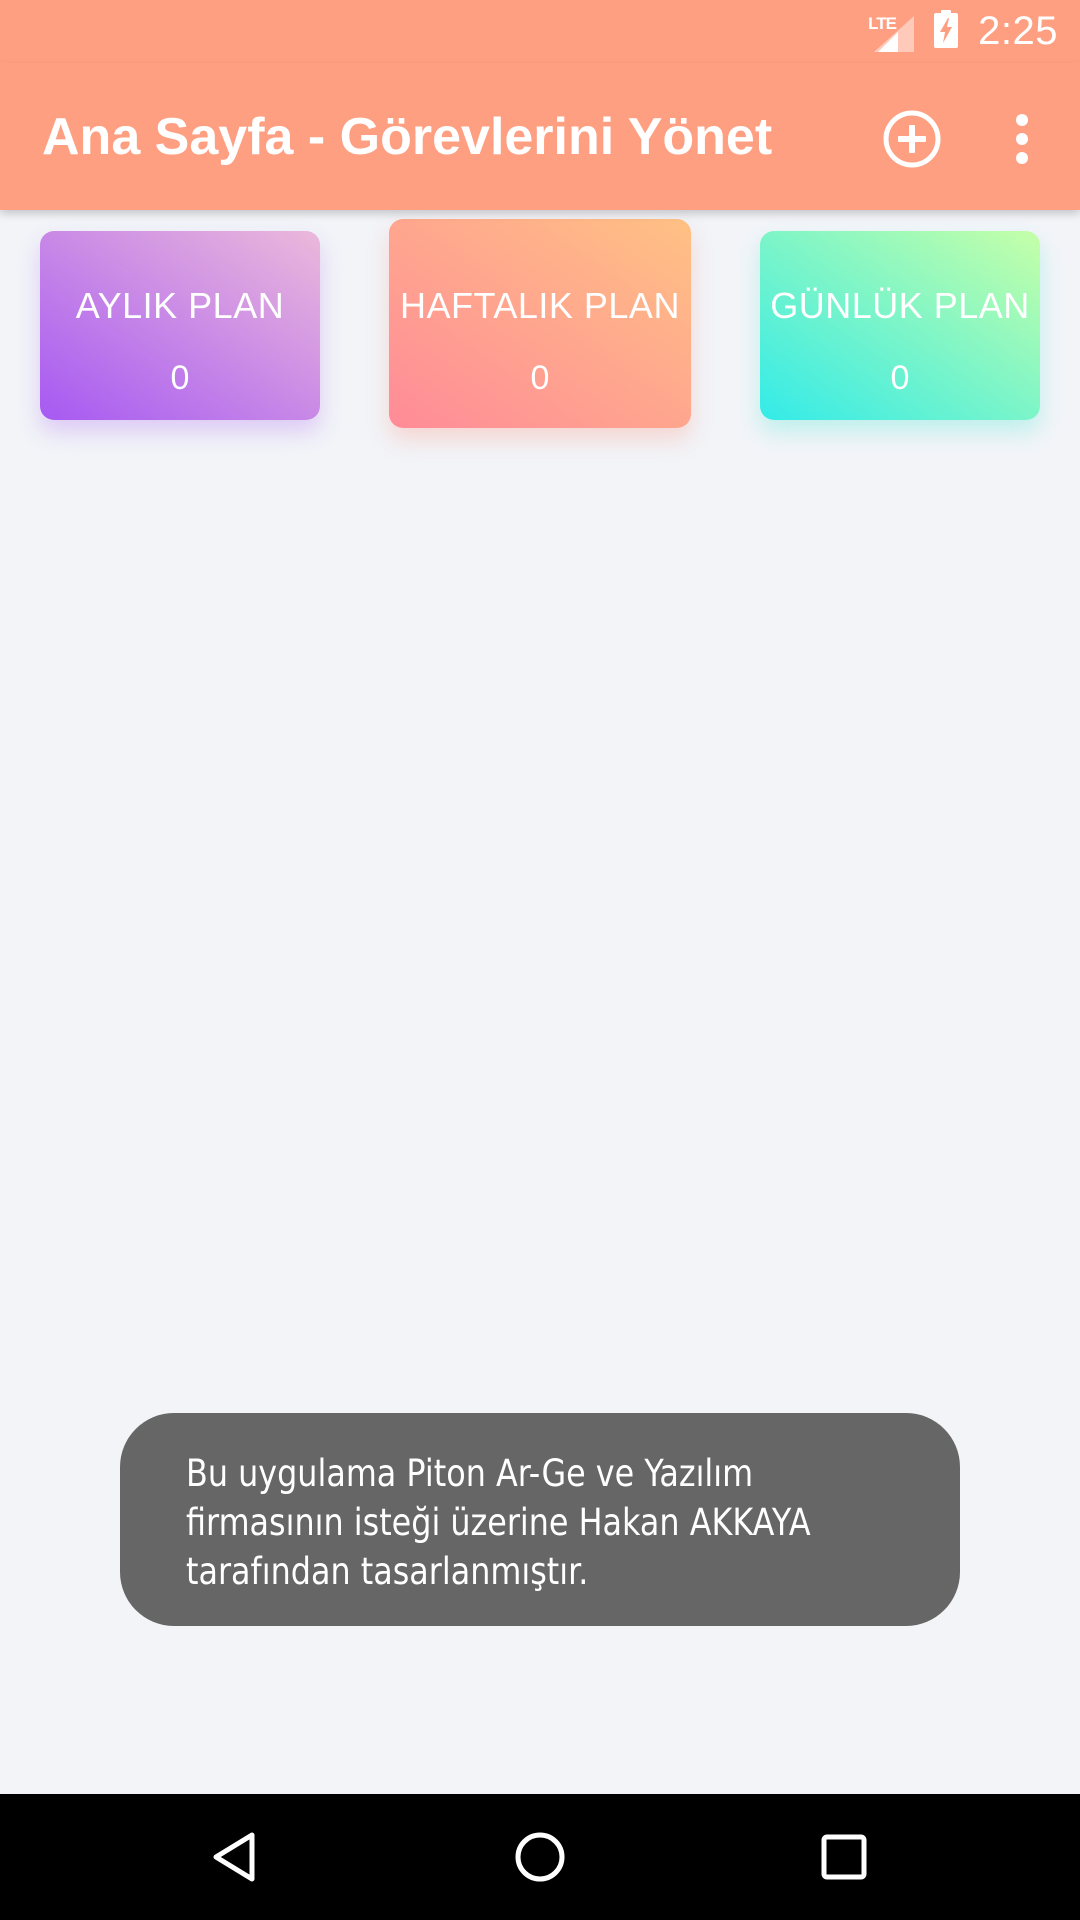 Image resolution: width=1080 pixels, height=1920 pixels. I want to click on clock: 2:25, so click(1018, 31).